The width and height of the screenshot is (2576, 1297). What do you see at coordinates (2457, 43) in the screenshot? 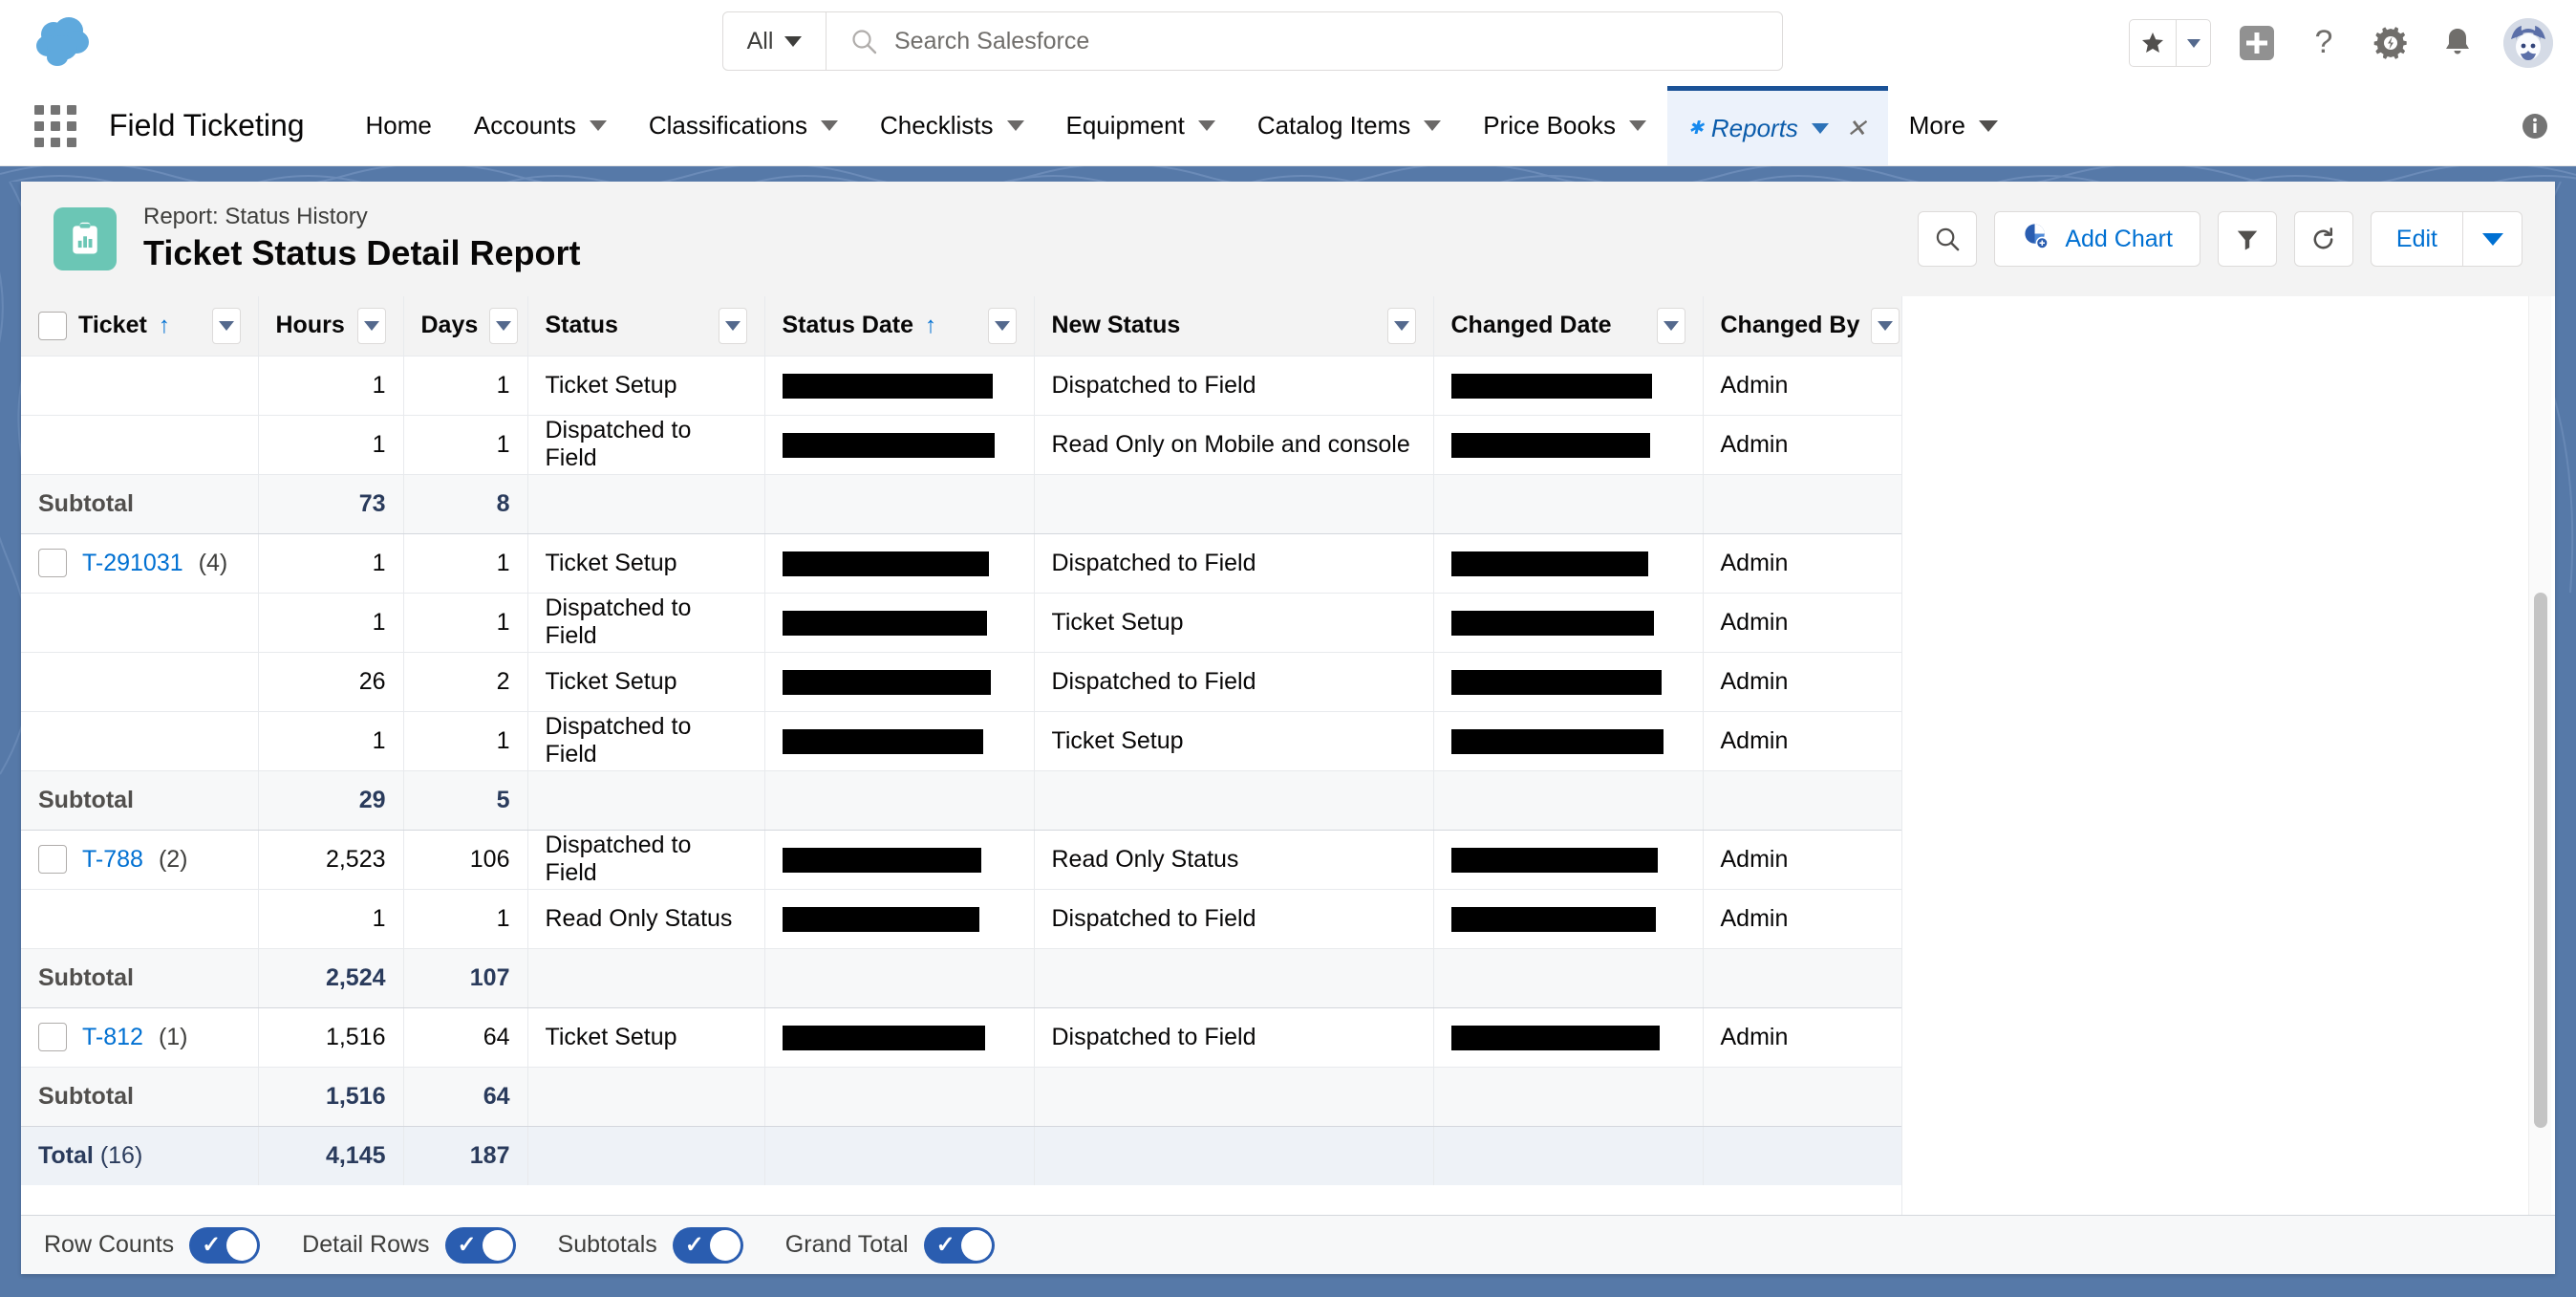
I see `notifications-bell-icon` at bounding box center [2457, 43].